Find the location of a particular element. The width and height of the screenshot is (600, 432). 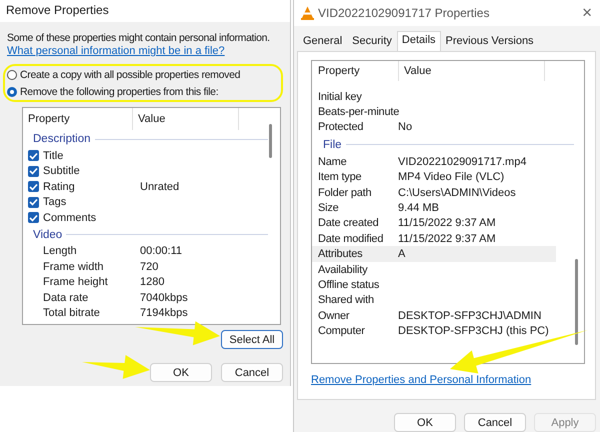

property-name: Folder path is located at coordinates (344, 192).